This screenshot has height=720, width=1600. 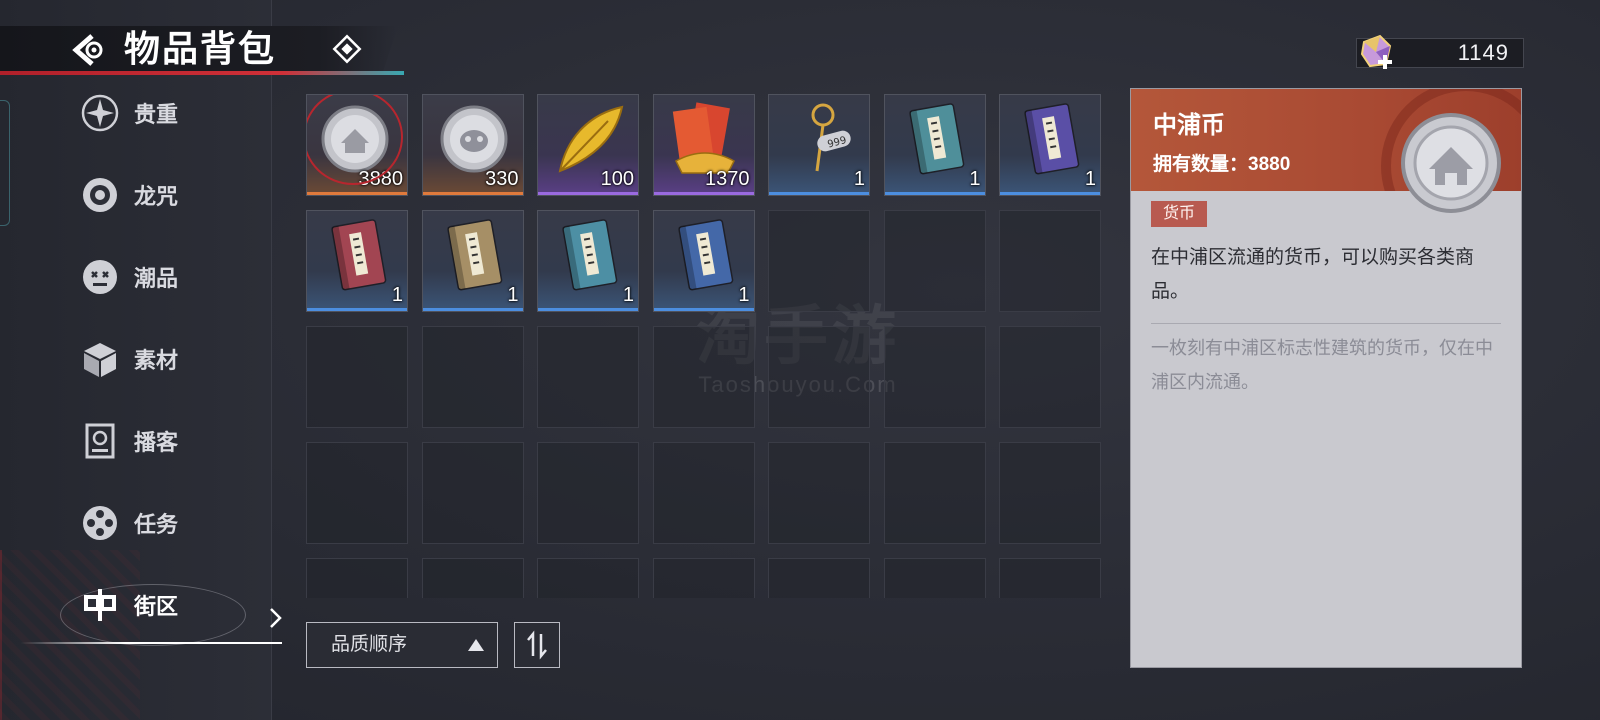 What do you see at coordinates (1189, 124) in the screenshot?
I see `item-name: 中浦币` at bounding box center [1189, 124].